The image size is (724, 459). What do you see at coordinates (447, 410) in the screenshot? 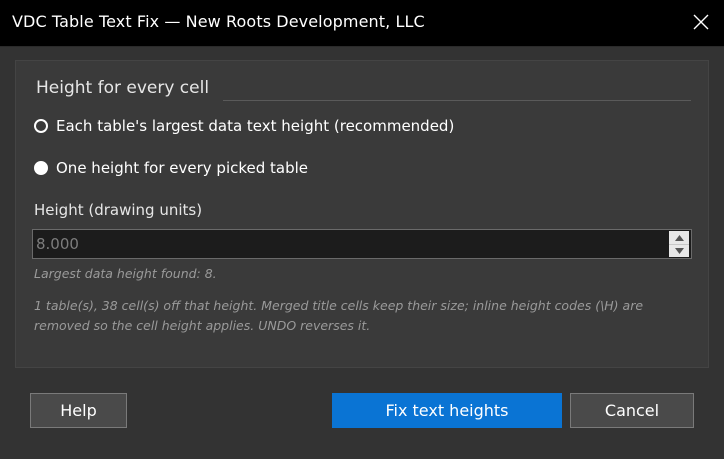
I see `fix-text-heights-button: Fix text heights` at bounding box center [447, 410].